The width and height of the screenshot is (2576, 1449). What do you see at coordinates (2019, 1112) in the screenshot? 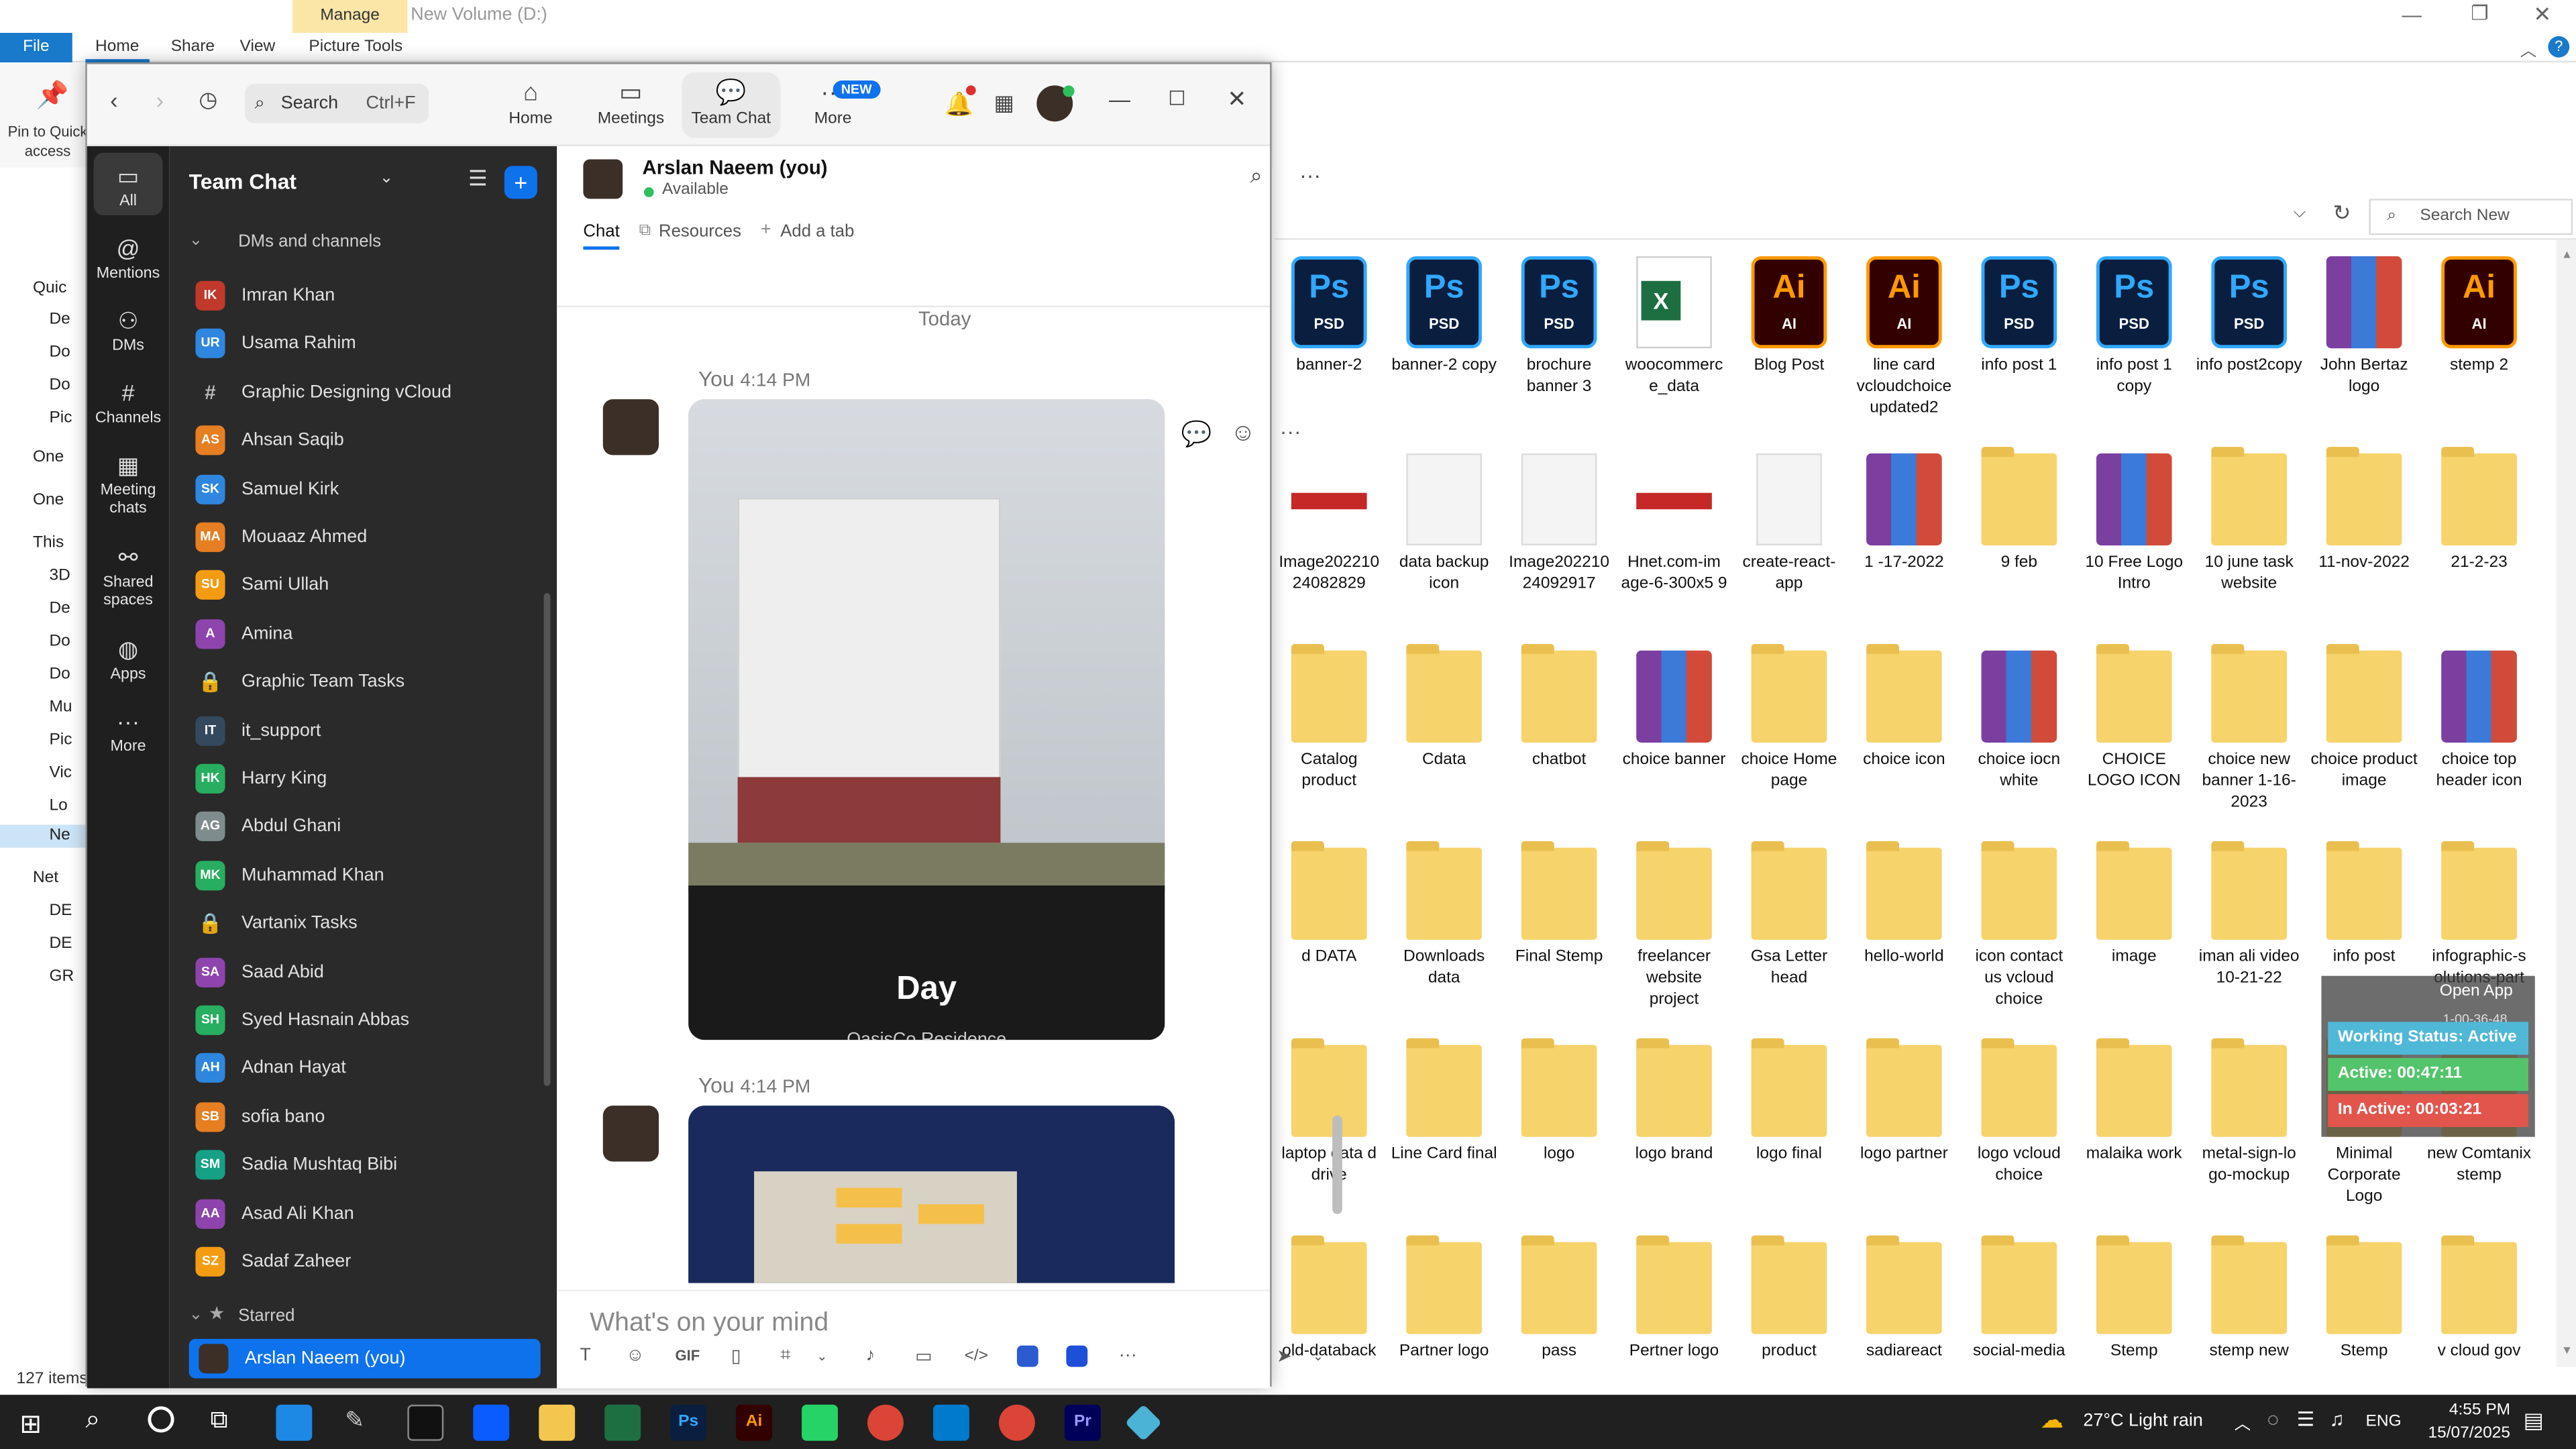
I see `file-item: logo vcloud choice` at bounding box center [2019, 1112].